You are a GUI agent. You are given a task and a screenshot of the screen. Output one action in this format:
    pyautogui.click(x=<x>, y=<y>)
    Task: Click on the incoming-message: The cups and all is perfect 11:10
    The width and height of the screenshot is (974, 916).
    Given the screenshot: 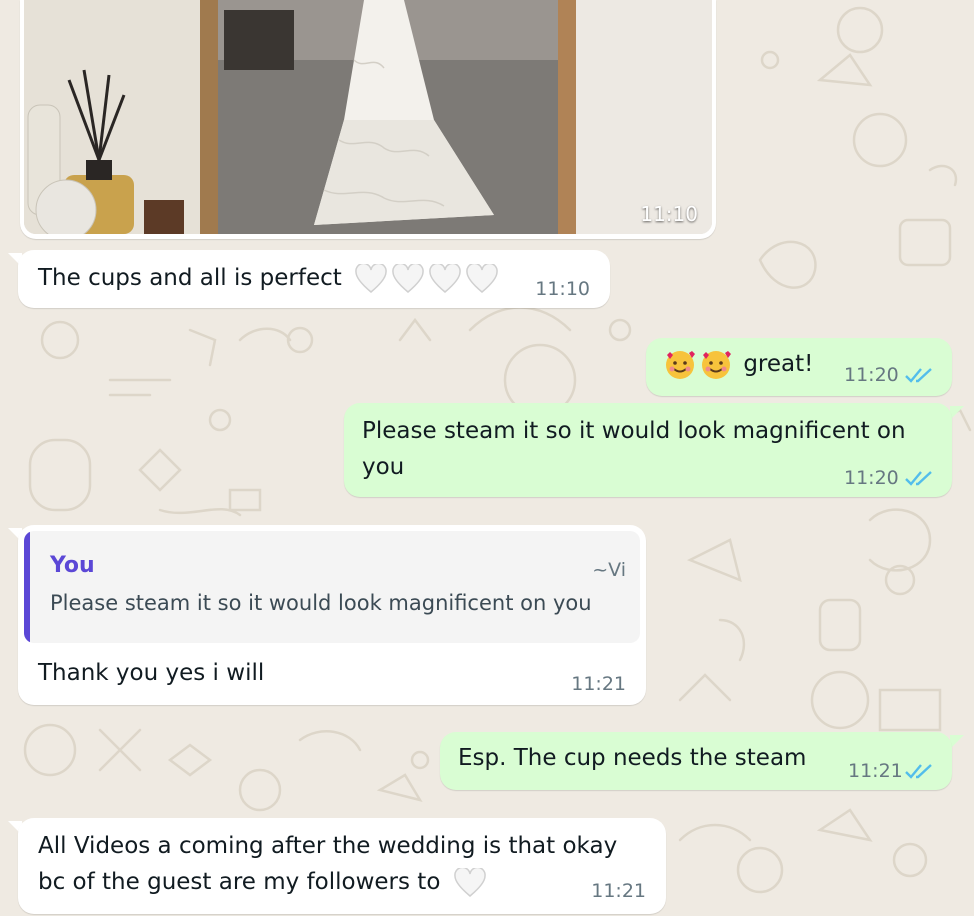 What is the action you would take?
    pyautogui.click(x=314, y=279)
    